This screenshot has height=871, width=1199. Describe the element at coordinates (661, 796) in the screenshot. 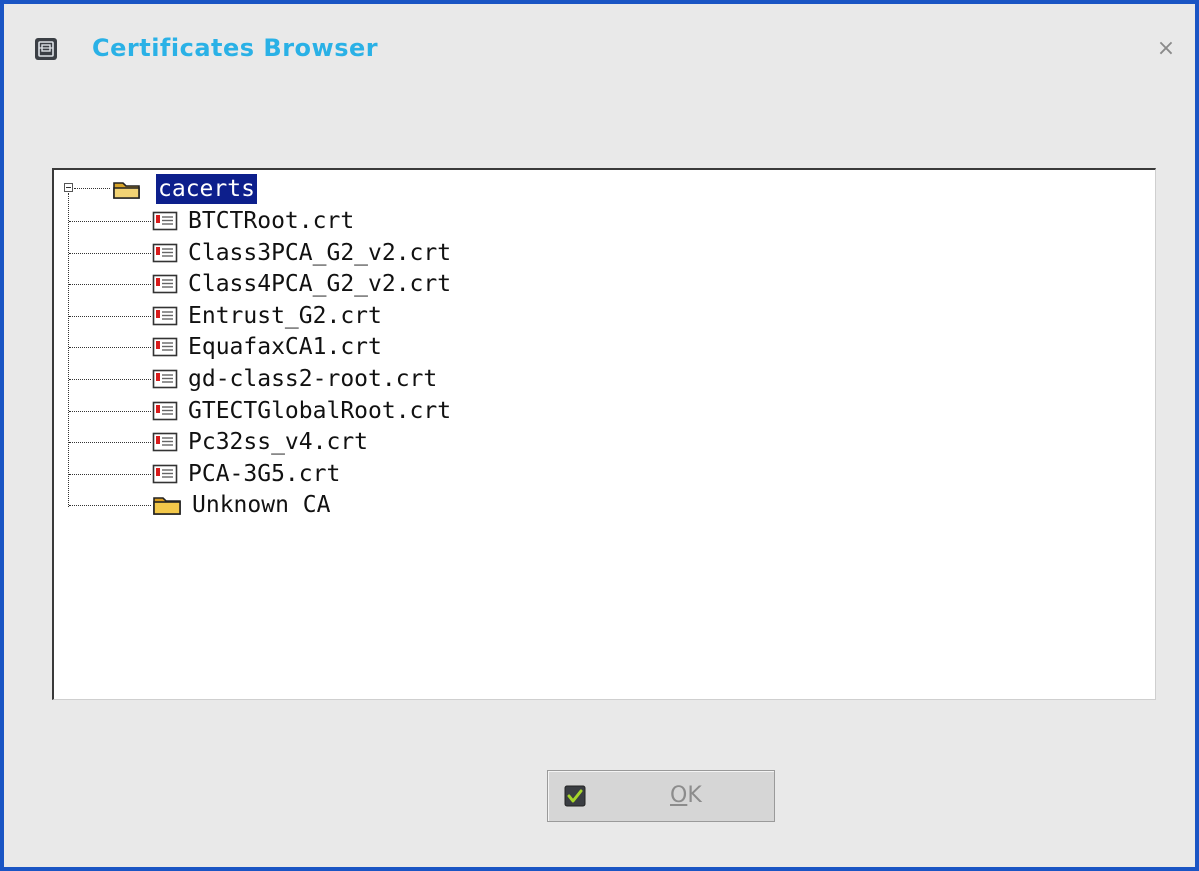

I see `ok-button: OK` at that location.